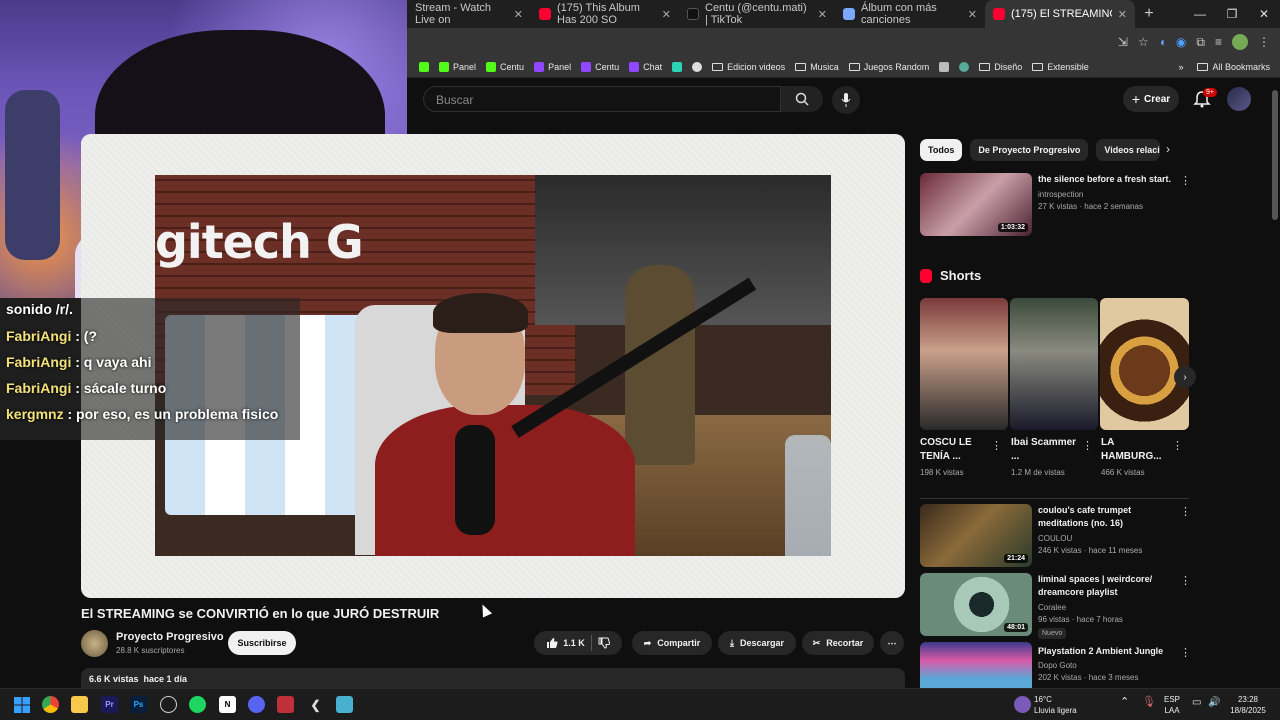 This screenshot has height=720, width=1280. What do you see at coordinates (1200, 14) in the screenshot?
I see `minimize-icon: —` at bounding box center [1200, 14].